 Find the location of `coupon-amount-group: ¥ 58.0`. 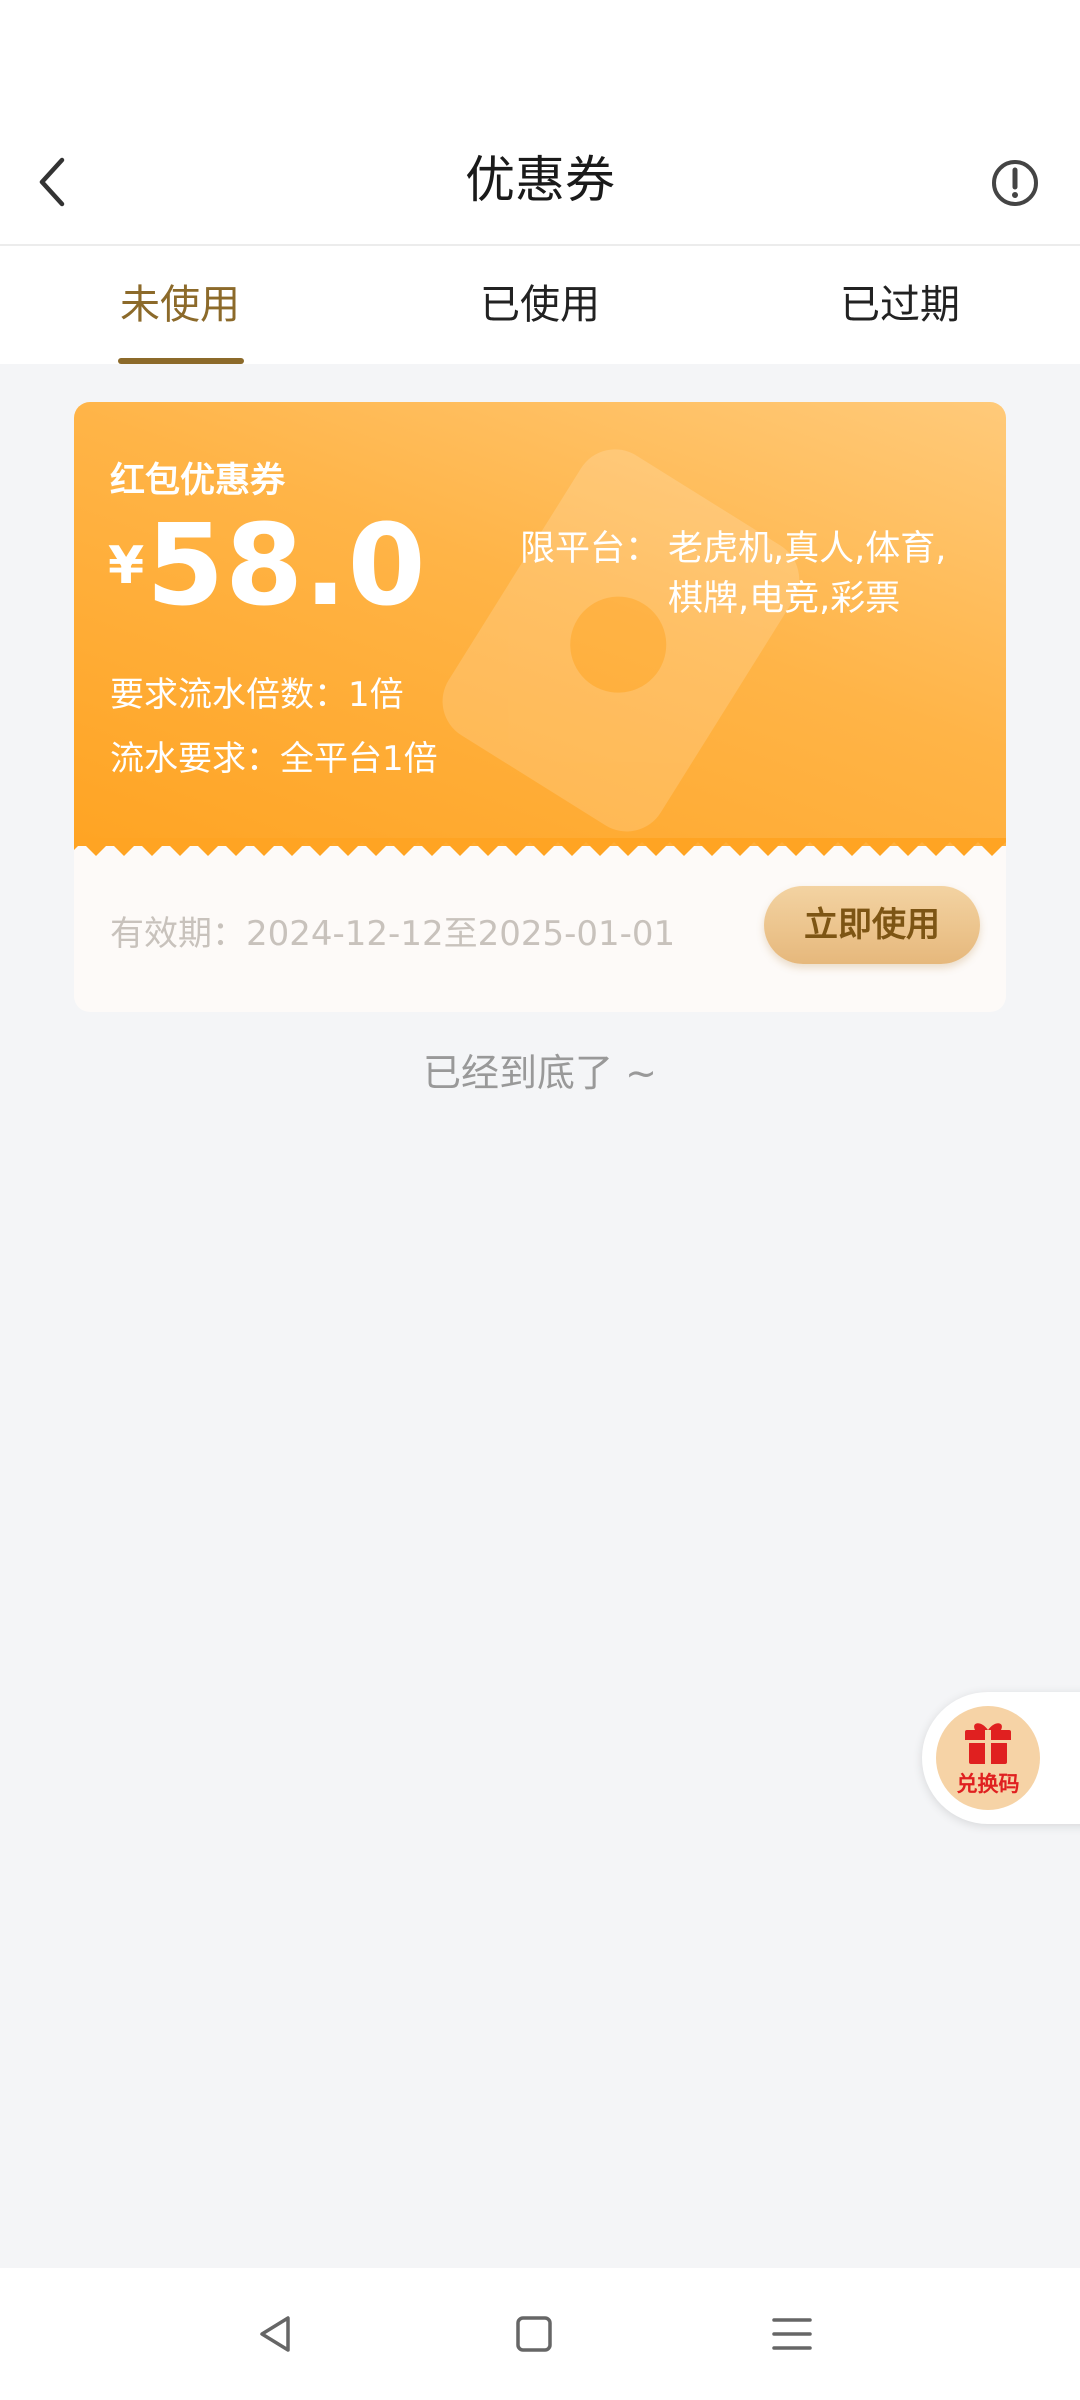

coupon-amount-group: ¥ 58.0 is located at coordinates (267, 566).